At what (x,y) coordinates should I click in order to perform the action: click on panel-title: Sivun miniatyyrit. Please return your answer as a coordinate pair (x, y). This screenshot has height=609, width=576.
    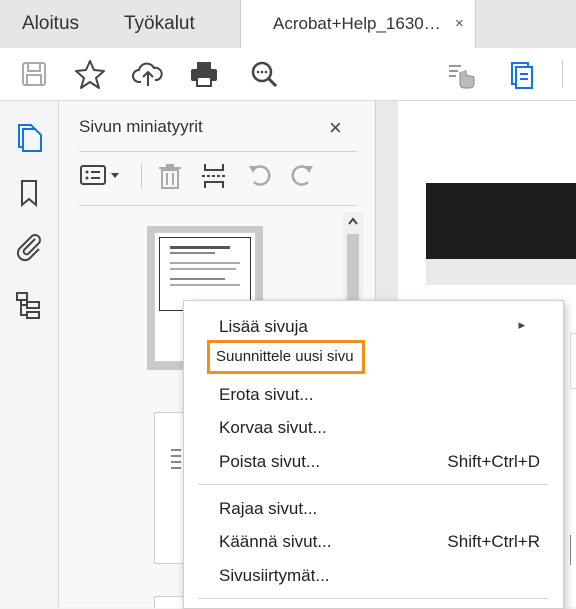
    Looking at the image, I should click on (141, 126).